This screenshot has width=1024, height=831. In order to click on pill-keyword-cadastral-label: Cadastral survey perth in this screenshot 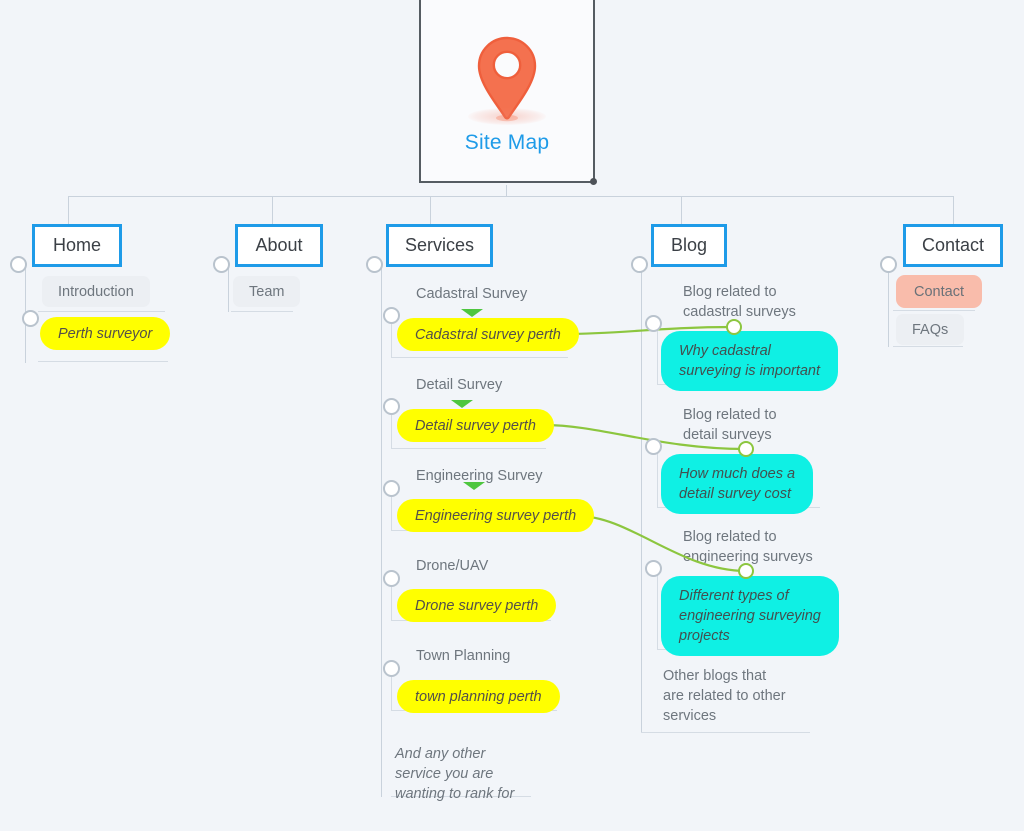, I will do `click(488, 334)`.